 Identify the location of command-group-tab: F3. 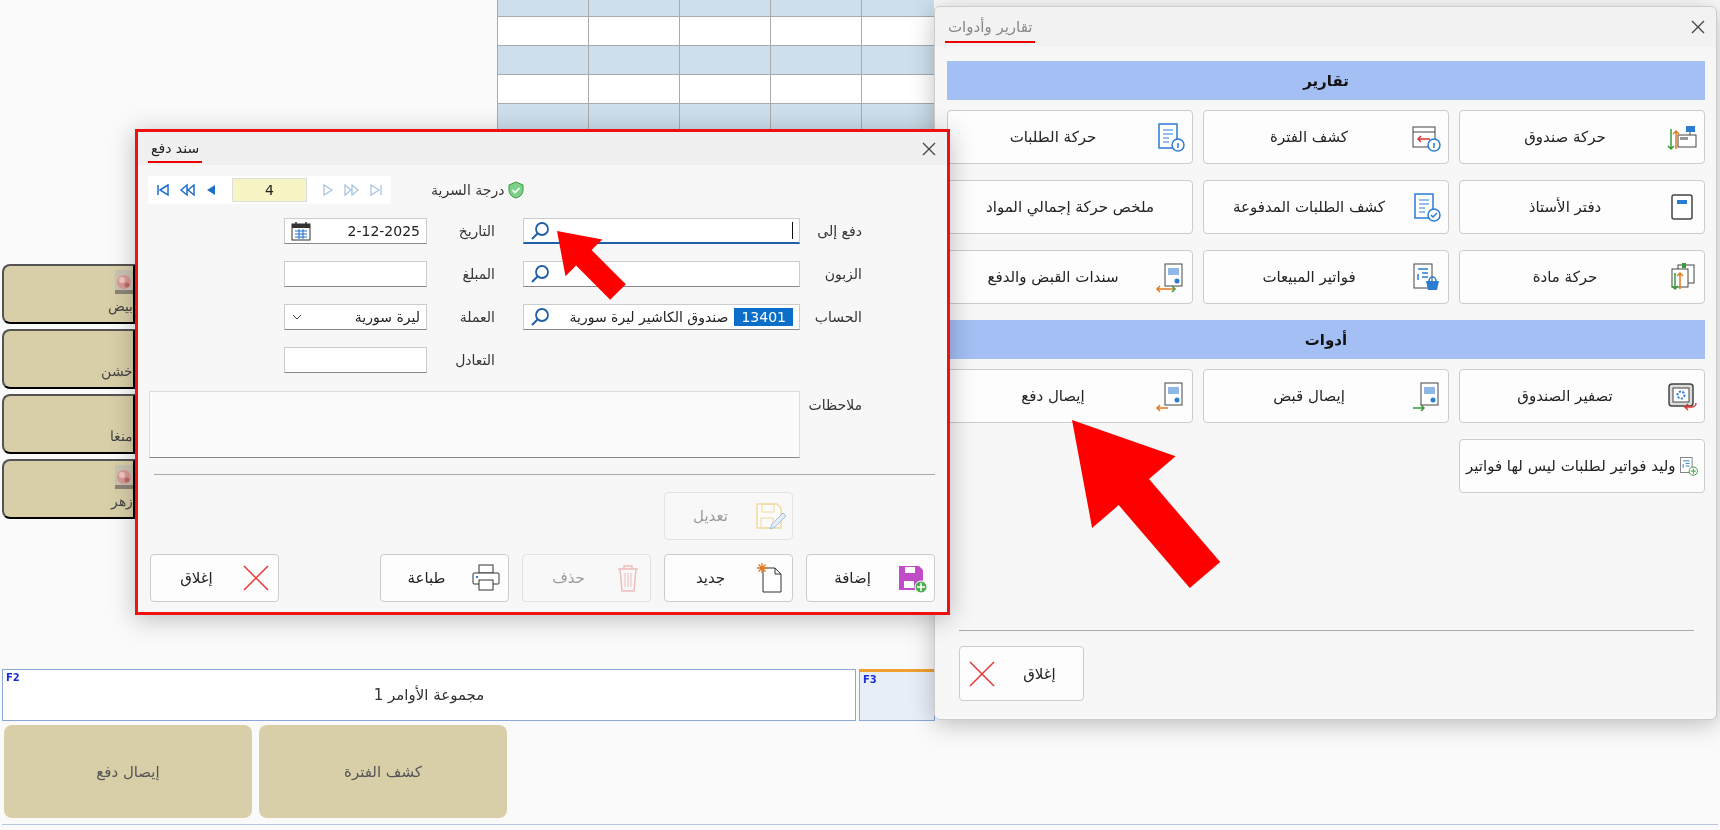
(897, 695).